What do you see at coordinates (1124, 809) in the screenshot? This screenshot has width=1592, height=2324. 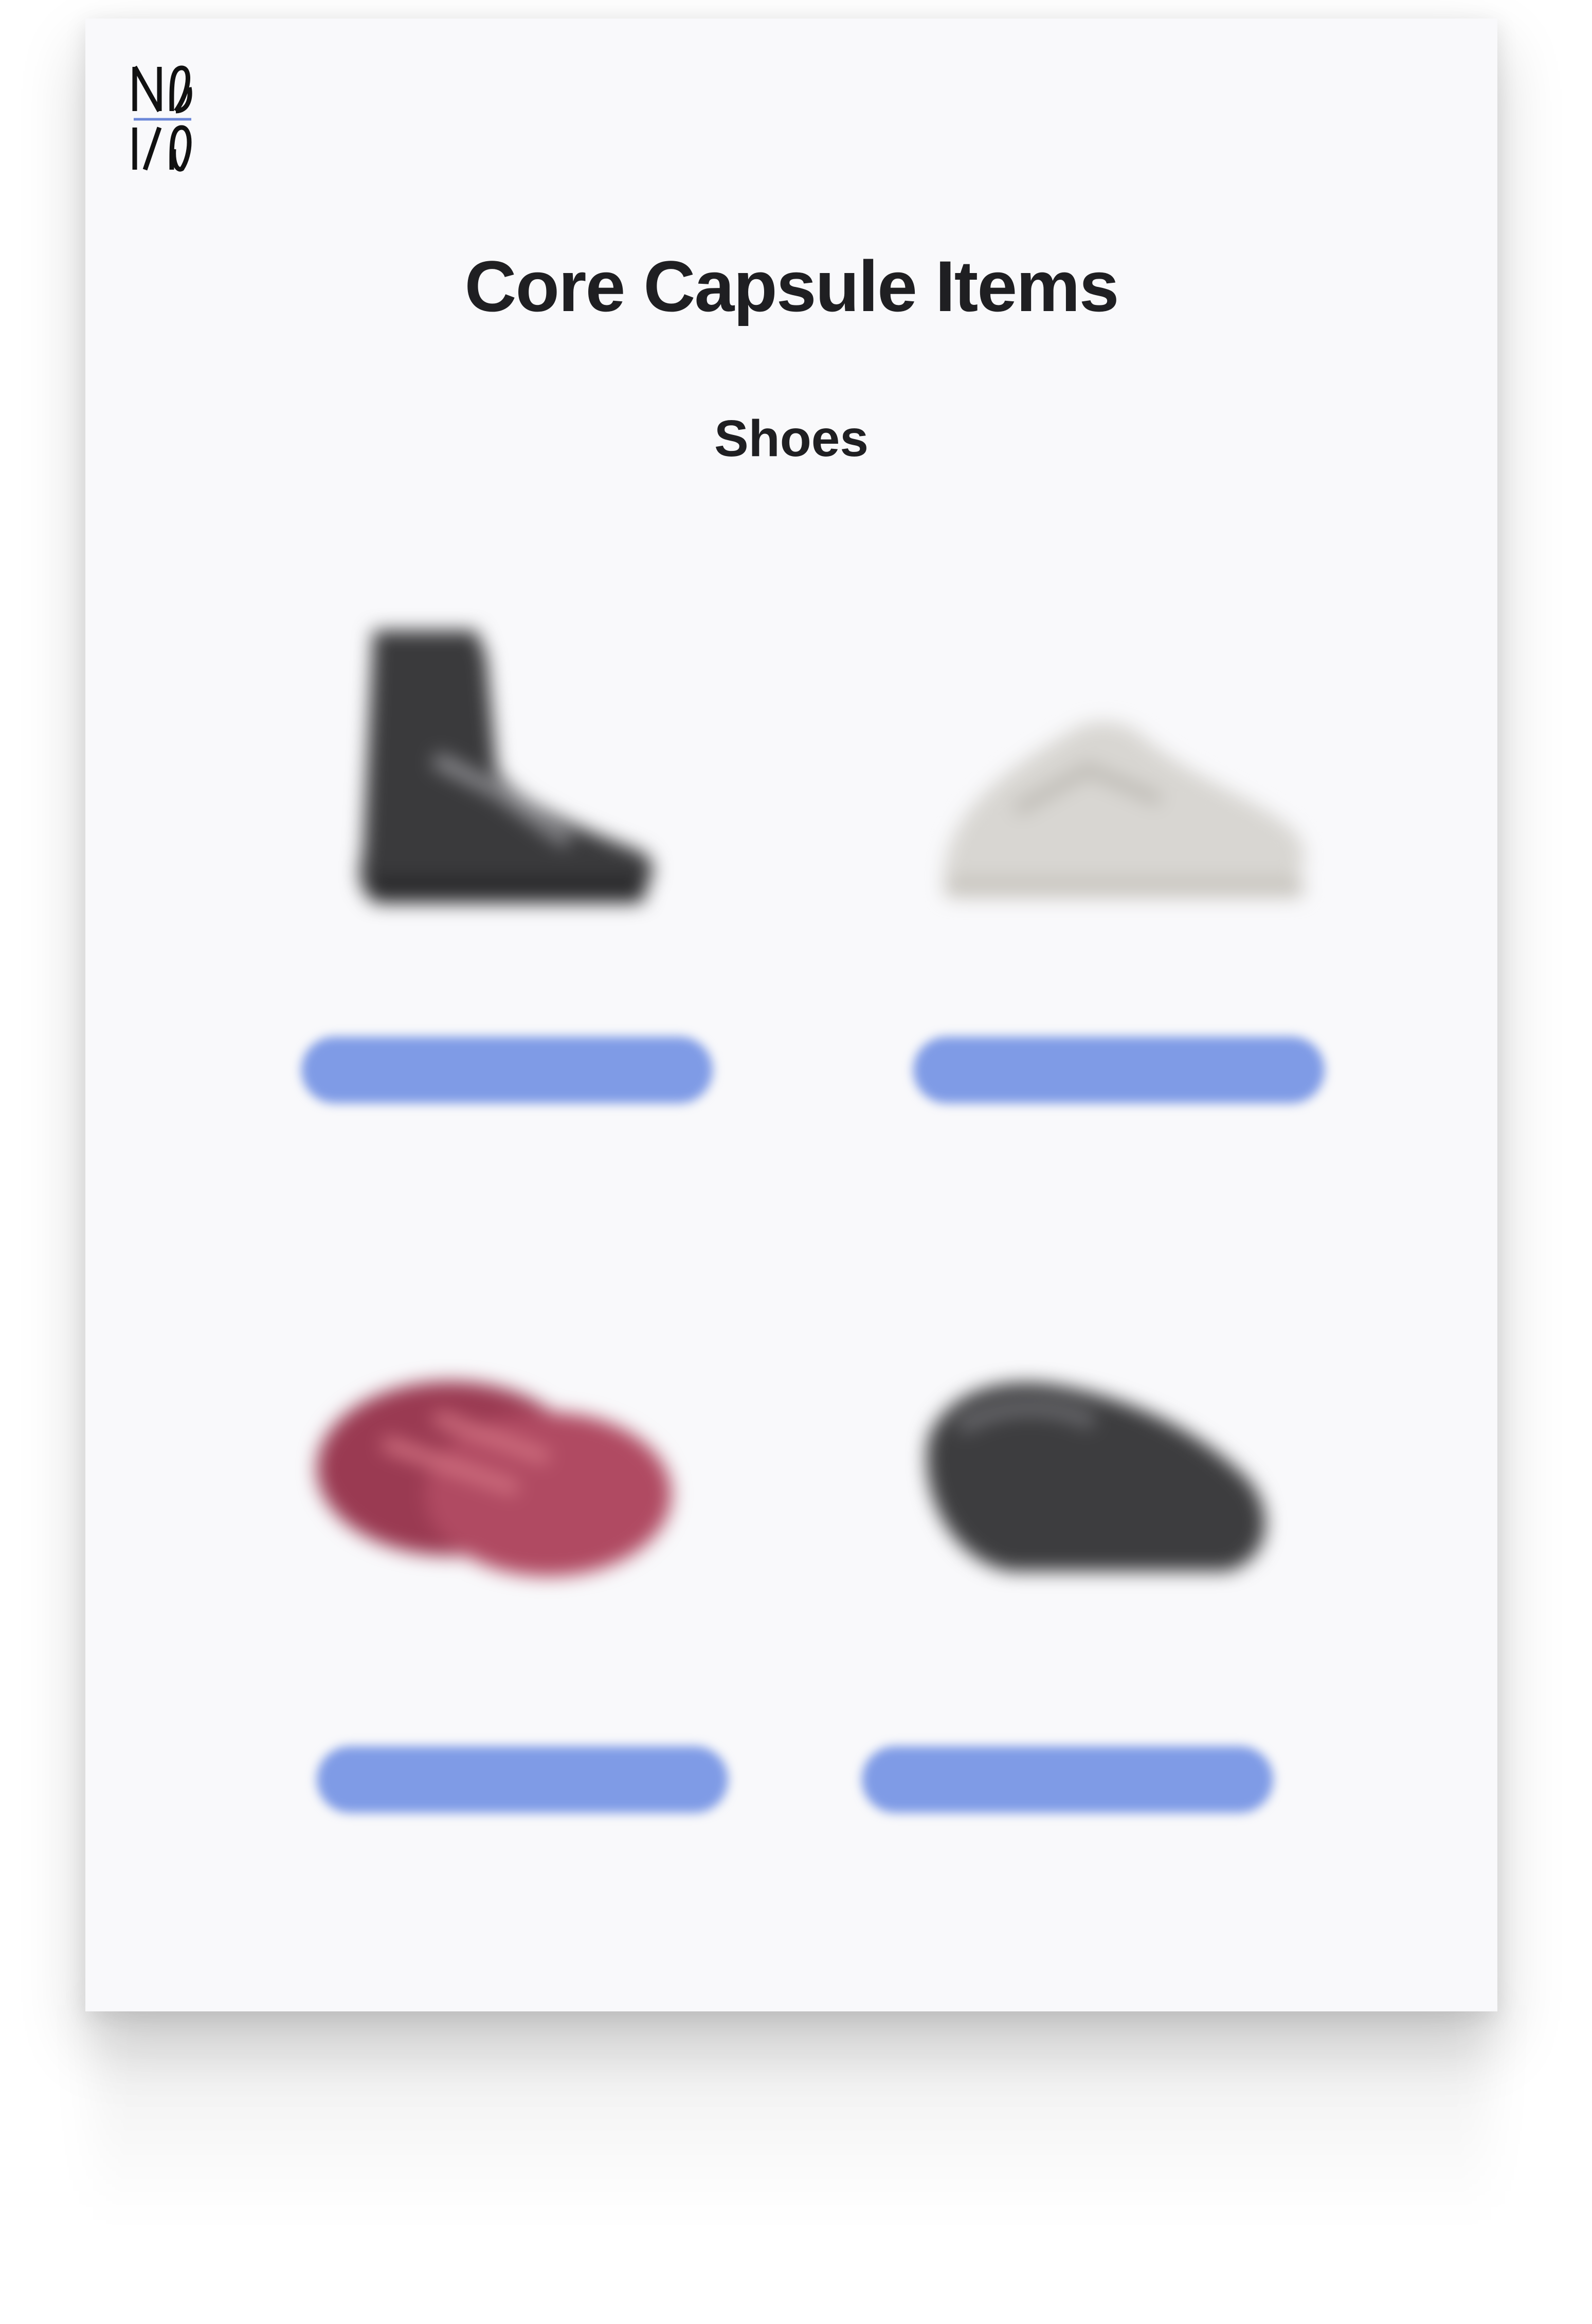 I see `sneaker-image` at bounding box center [1124, 809].